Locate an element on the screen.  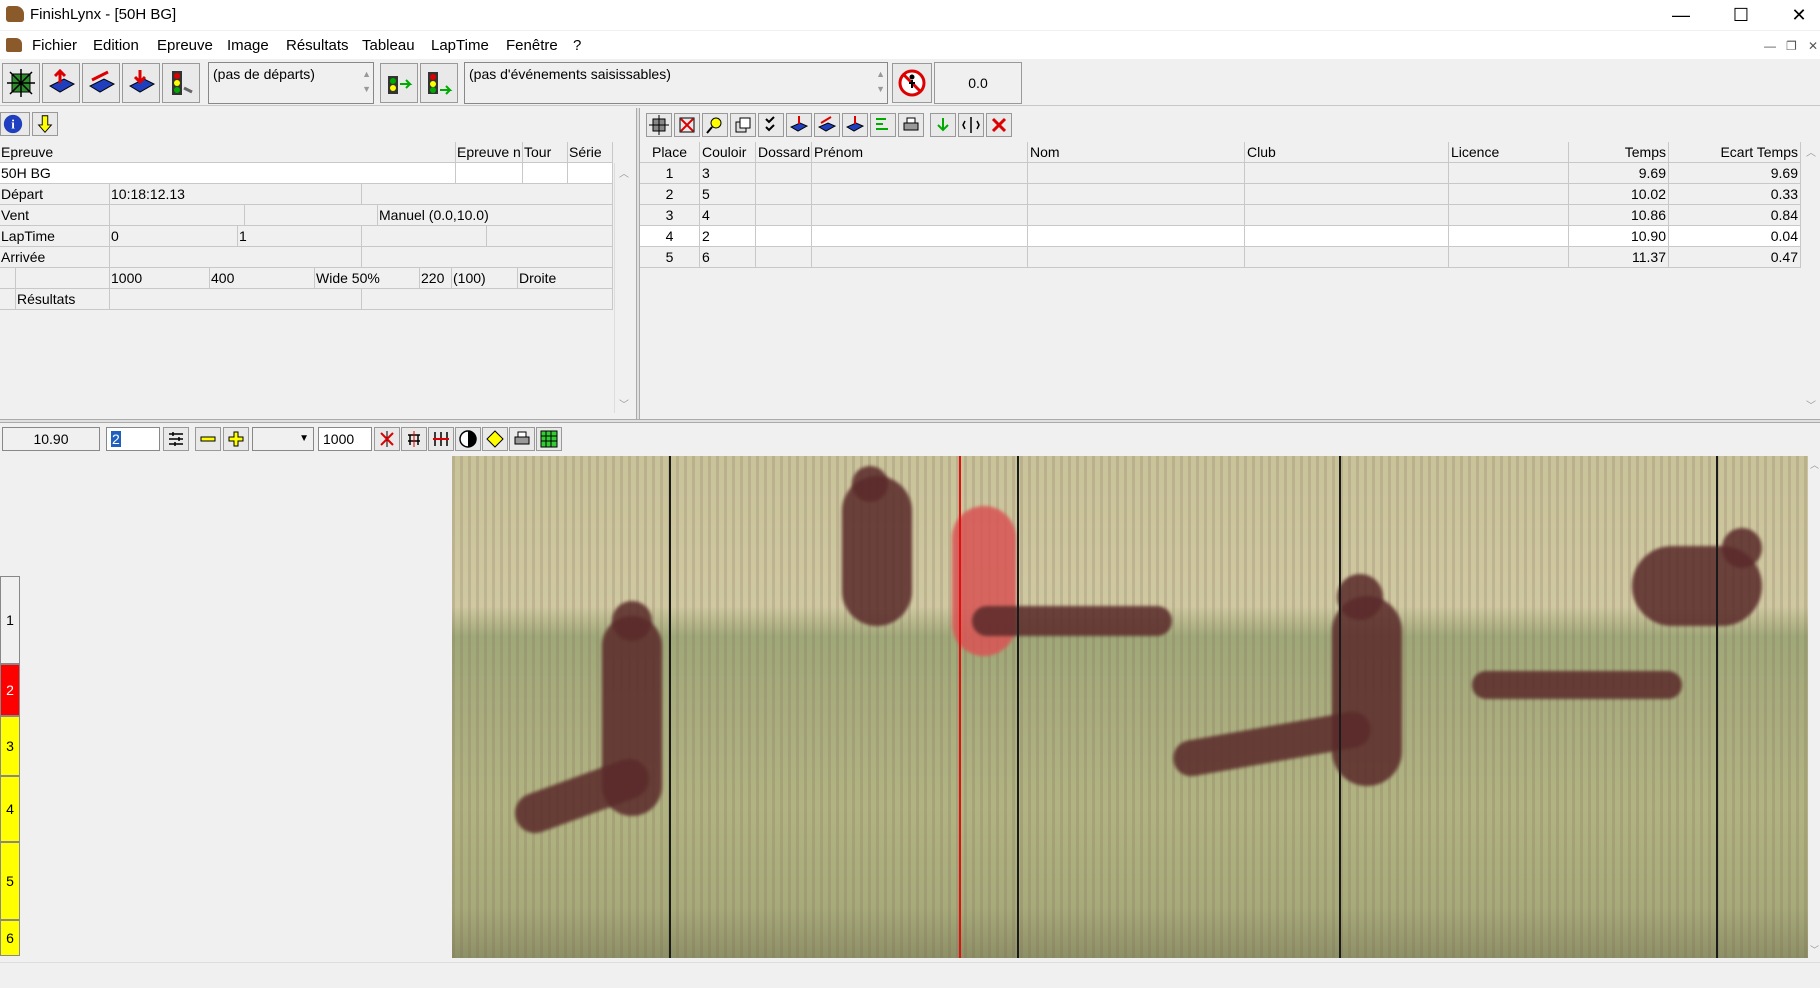
no-start-button is located at coordinates (912, 83).